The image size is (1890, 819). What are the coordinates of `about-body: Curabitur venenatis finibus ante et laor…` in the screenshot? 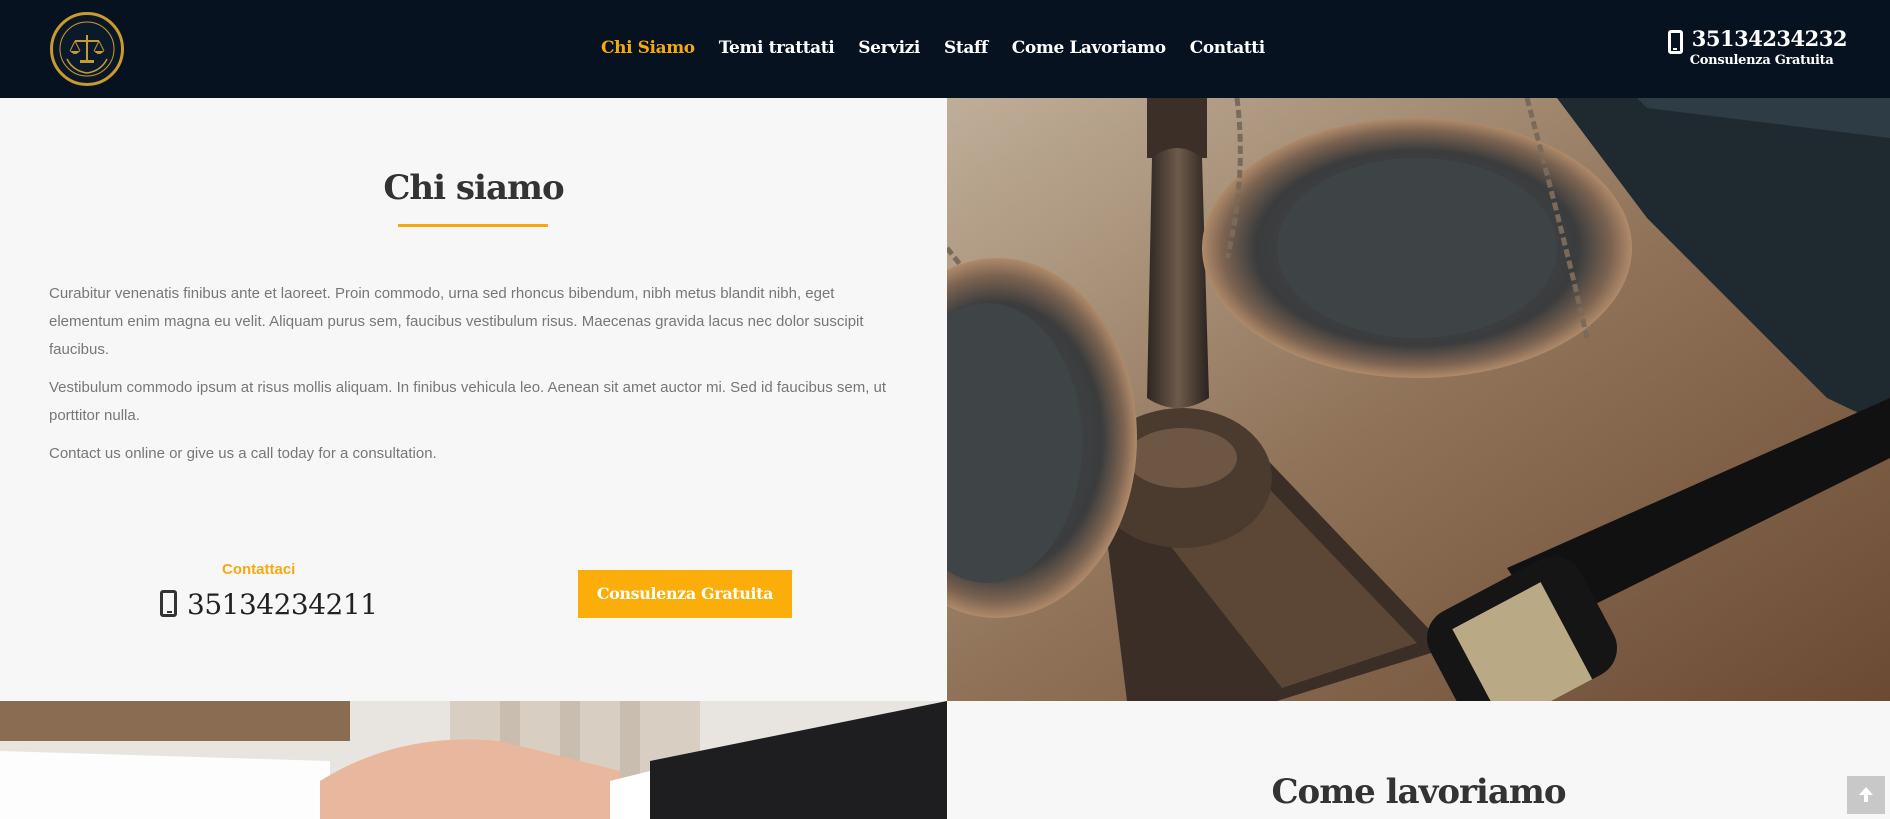 It's located at (474, 379).